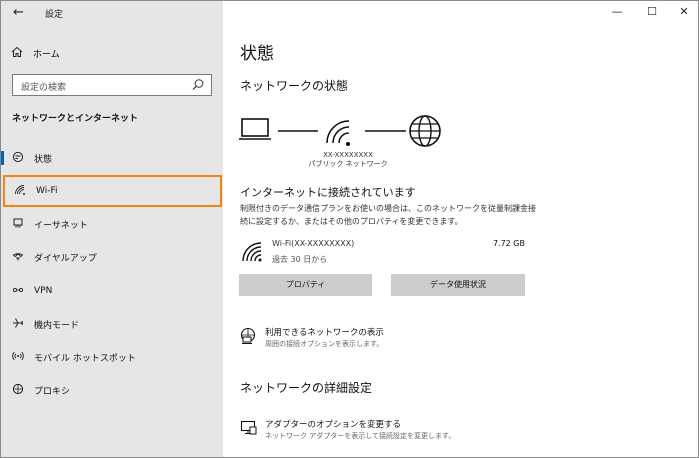 This screenshot has width=699, height=458. I want to click on connection-name: Wi-Fi(XX-XXXXXXXX), so click(313, 243).